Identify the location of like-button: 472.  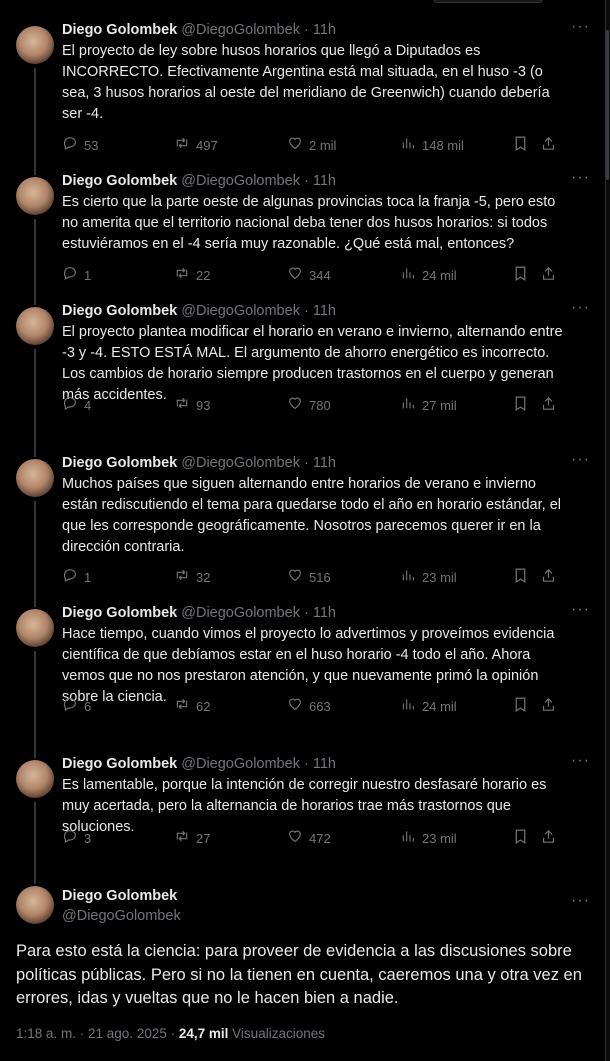
(309, 839).